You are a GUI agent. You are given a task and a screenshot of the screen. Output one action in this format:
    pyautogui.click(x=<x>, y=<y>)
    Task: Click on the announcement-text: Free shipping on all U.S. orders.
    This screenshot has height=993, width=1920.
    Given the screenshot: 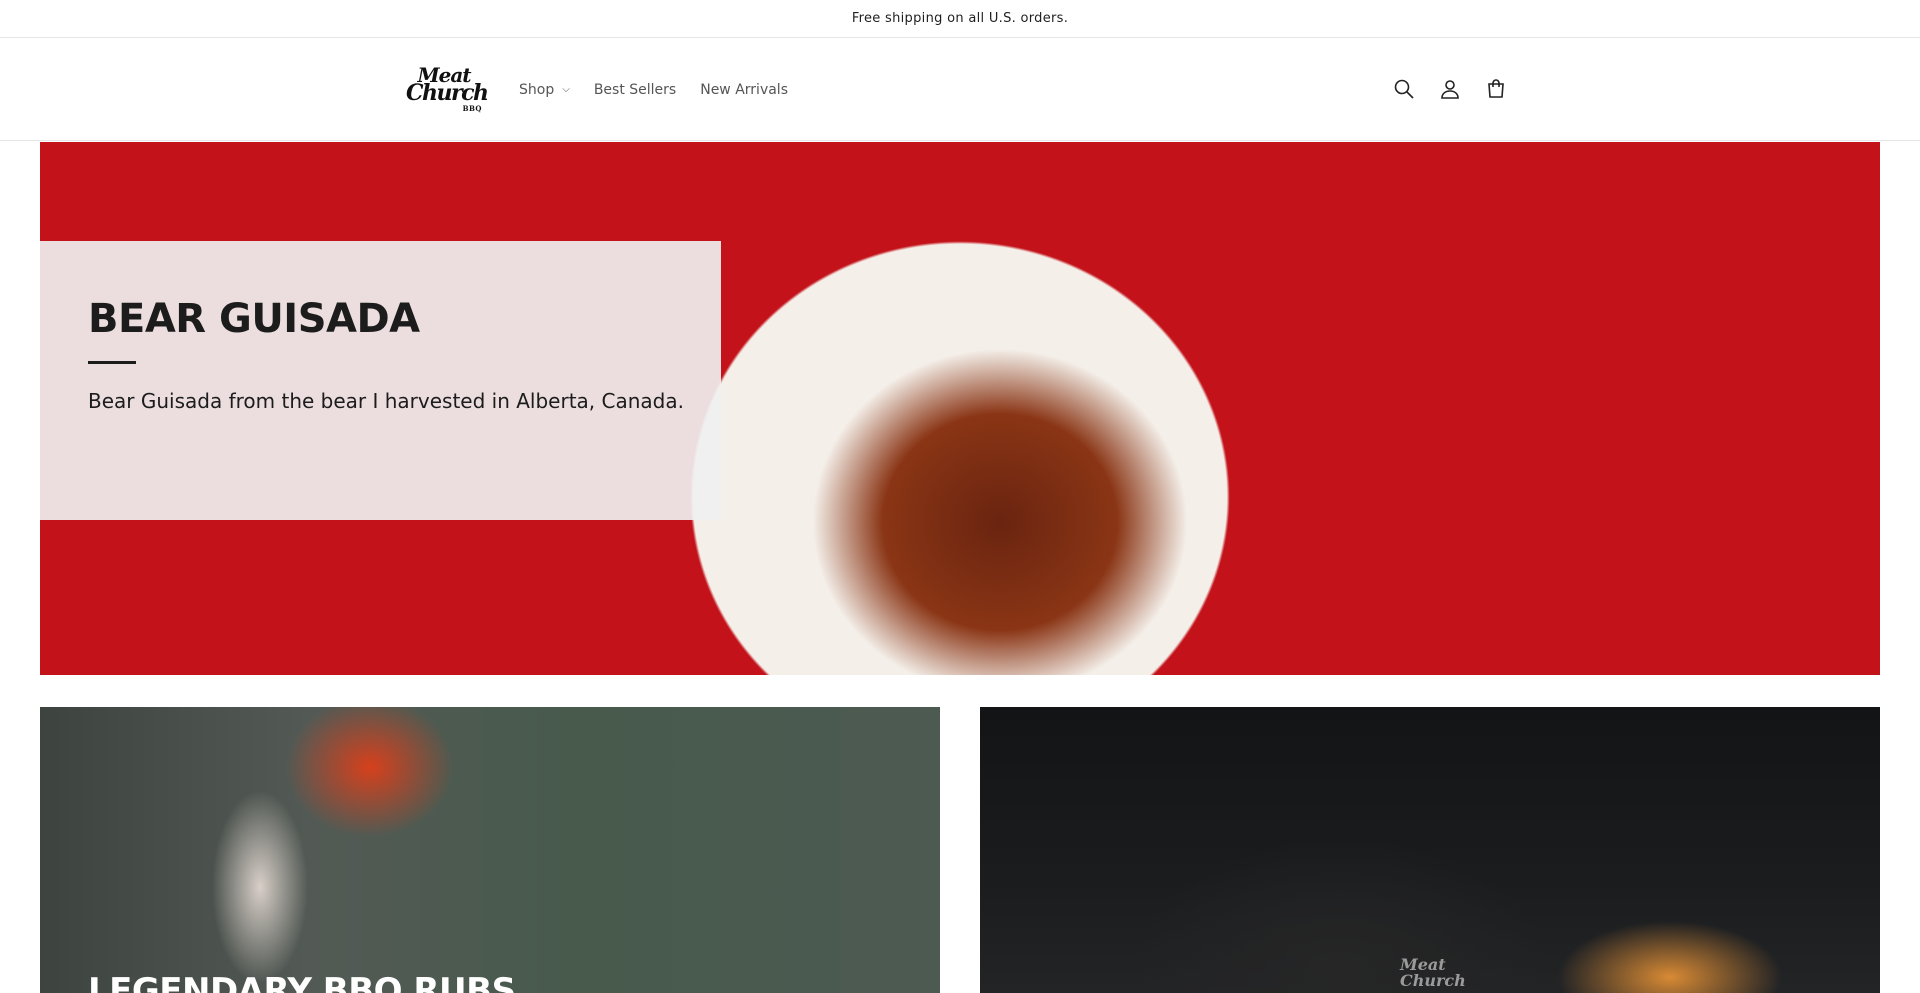 What is the action you would take?
    pyautogui.click(x=960, y=18)
    